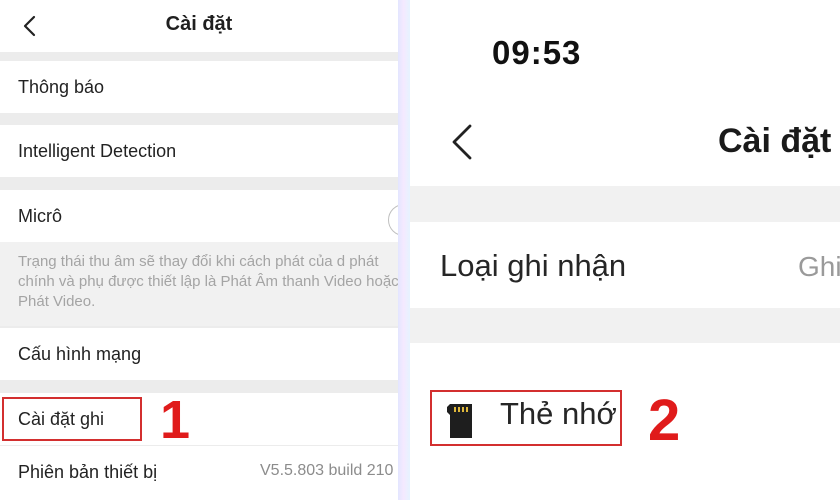  Describe the element at coordinates (199, 473) in the screenshot. I see `settings-item-device-version: Phiên bản thiết bị V5.5.803 build 210` at that location.